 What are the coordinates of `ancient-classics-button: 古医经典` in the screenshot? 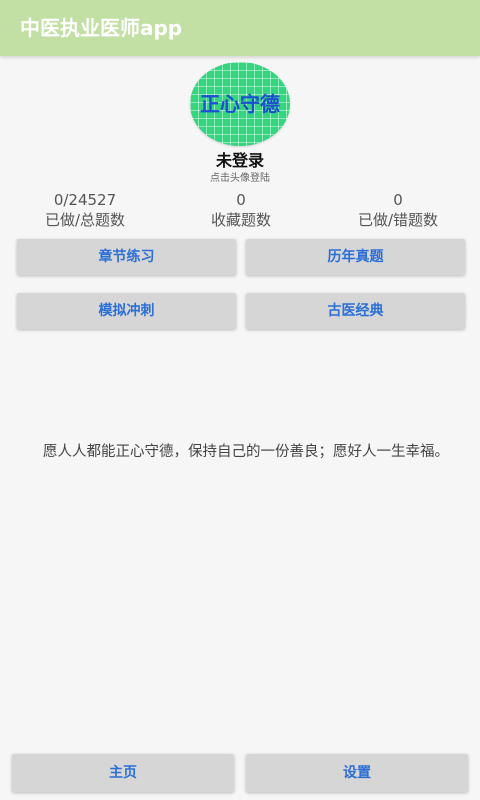 It's located at (355, 311).